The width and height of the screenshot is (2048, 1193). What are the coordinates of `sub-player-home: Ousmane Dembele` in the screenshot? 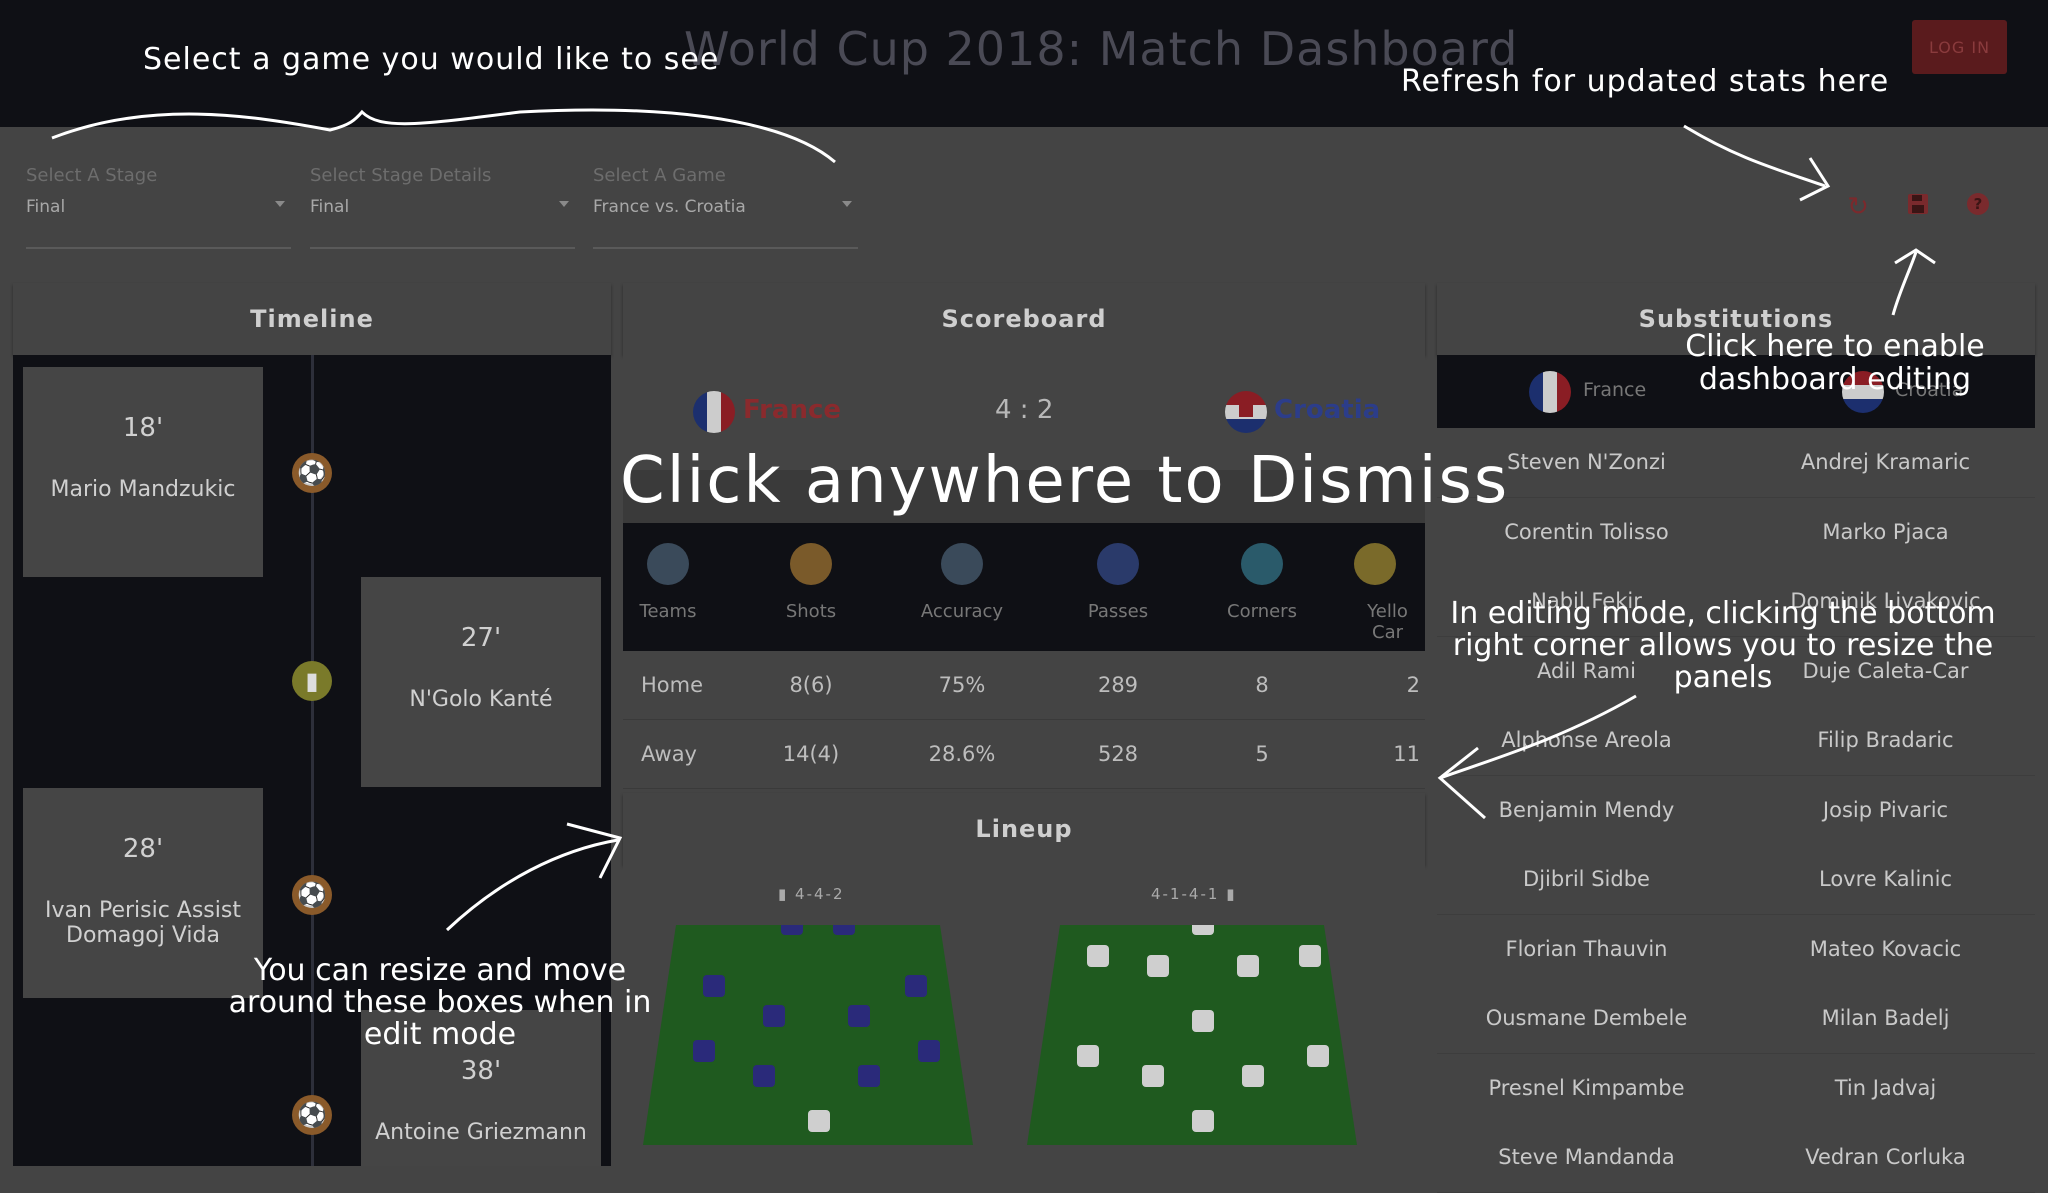 It's located at (1586, 1018).